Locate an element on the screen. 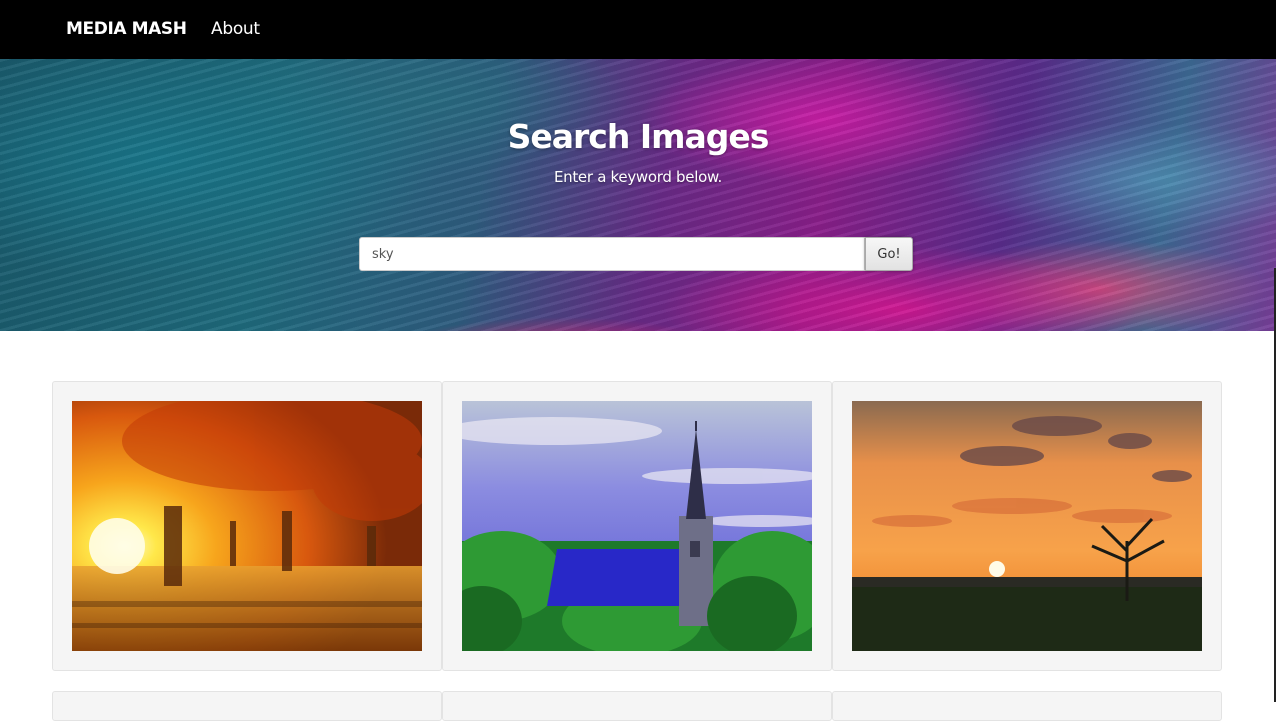  church-spire-photo is located at coordinates (637, 526).